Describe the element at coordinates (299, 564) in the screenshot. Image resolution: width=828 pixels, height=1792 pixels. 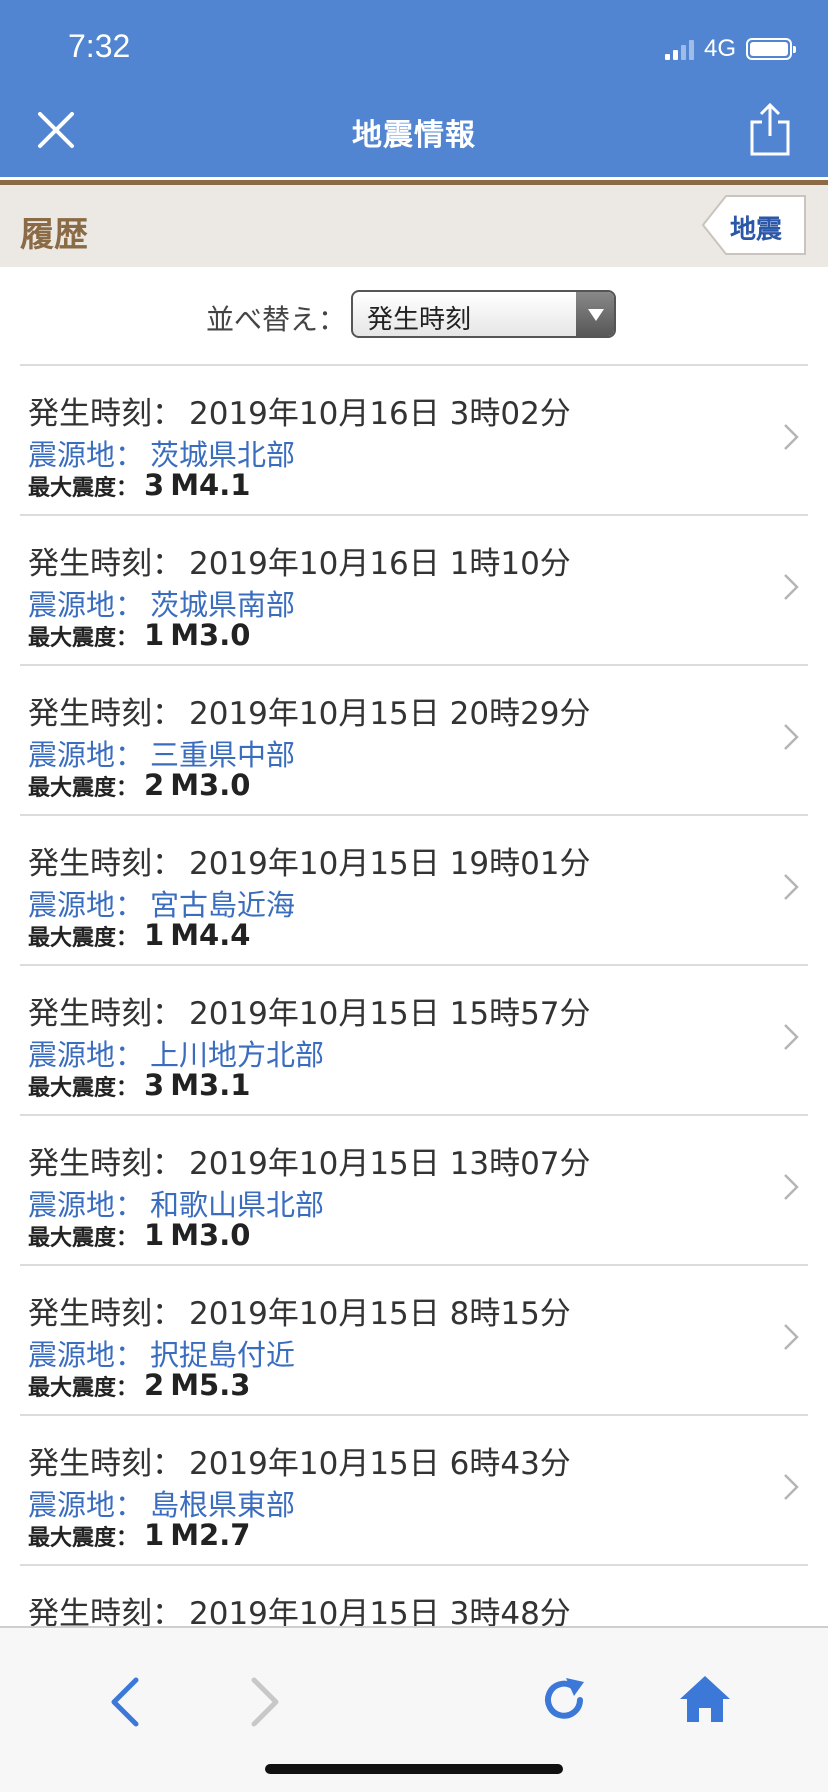
I see `occurrence-time: 発生時刻： 2019年10月16日 1時10分` at that location.